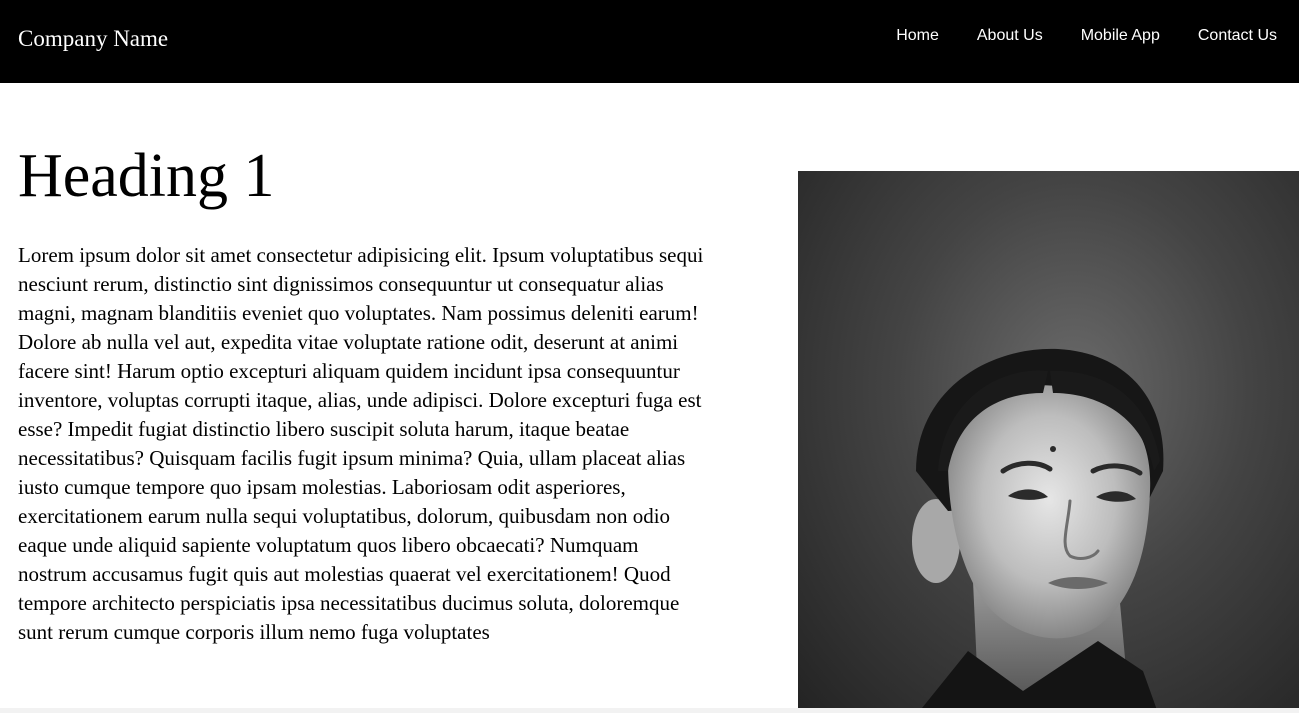 The image size is (1299, 713). What do you see at coordinates (649, 710) in the screenshot?
I see `horizontal-scrollbar` at bounding box center [649, 710].